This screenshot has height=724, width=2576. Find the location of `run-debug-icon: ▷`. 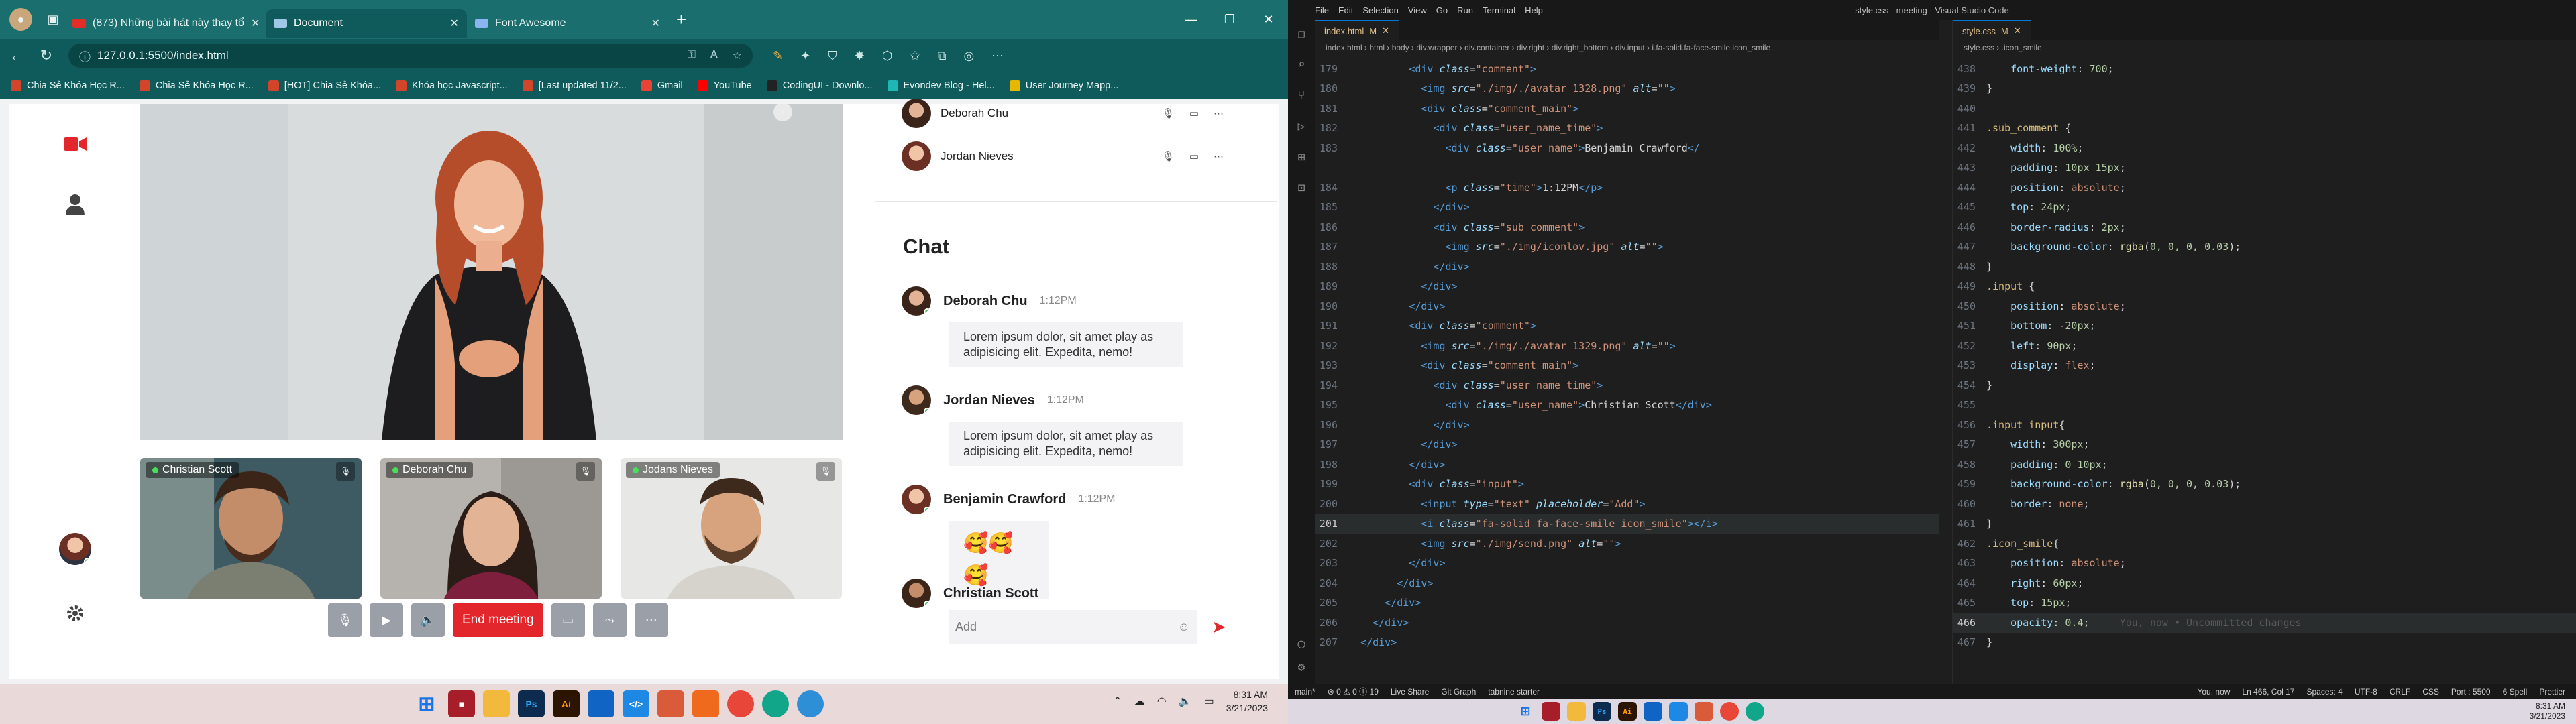

run-debug-icon: ▷ is located at coordinates (1301, 127).